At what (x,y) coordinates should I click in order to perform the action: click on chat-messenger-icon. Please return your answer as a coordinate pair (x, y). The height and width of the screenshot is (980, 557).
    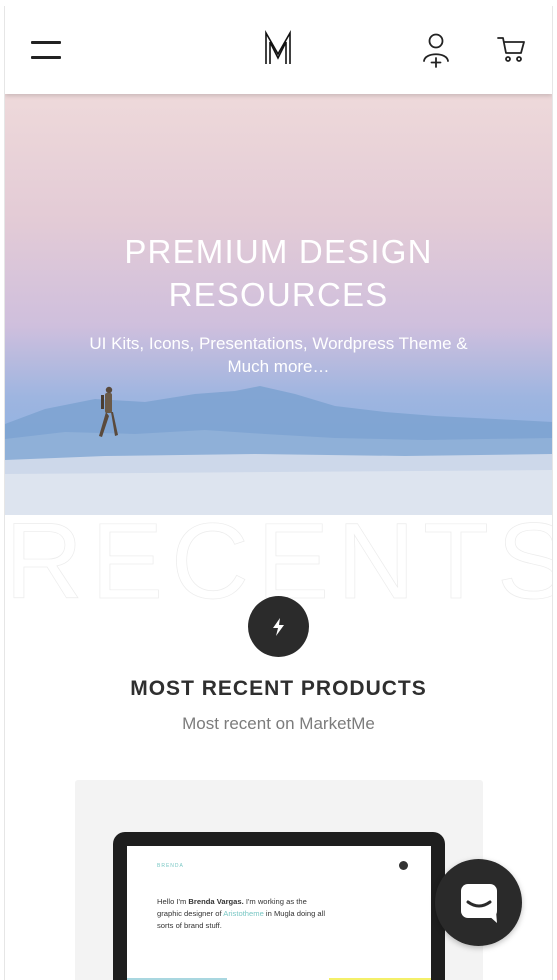
    Looking at the image, I should click on (478, 902).